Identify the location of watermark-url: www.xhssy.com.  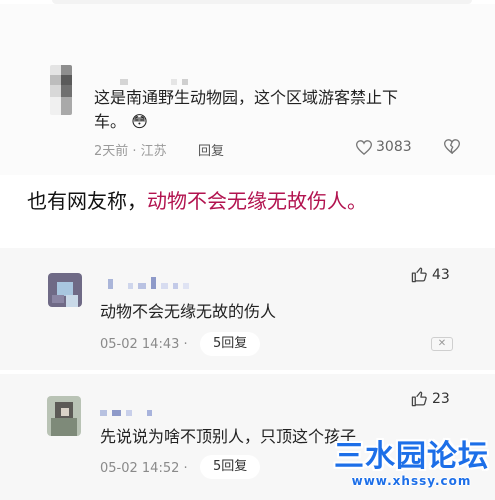
(411, 481).